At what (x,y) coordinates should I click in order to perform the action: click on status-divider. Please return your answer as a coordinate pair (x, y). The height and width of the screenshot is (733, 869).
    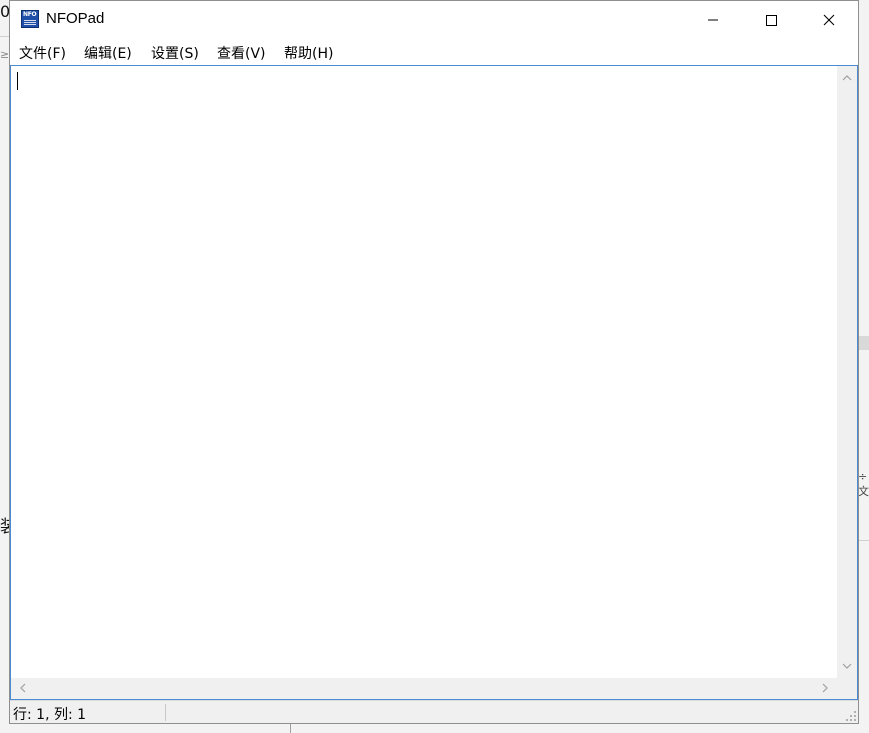
    Looking at the image, I should click on (165, 712).